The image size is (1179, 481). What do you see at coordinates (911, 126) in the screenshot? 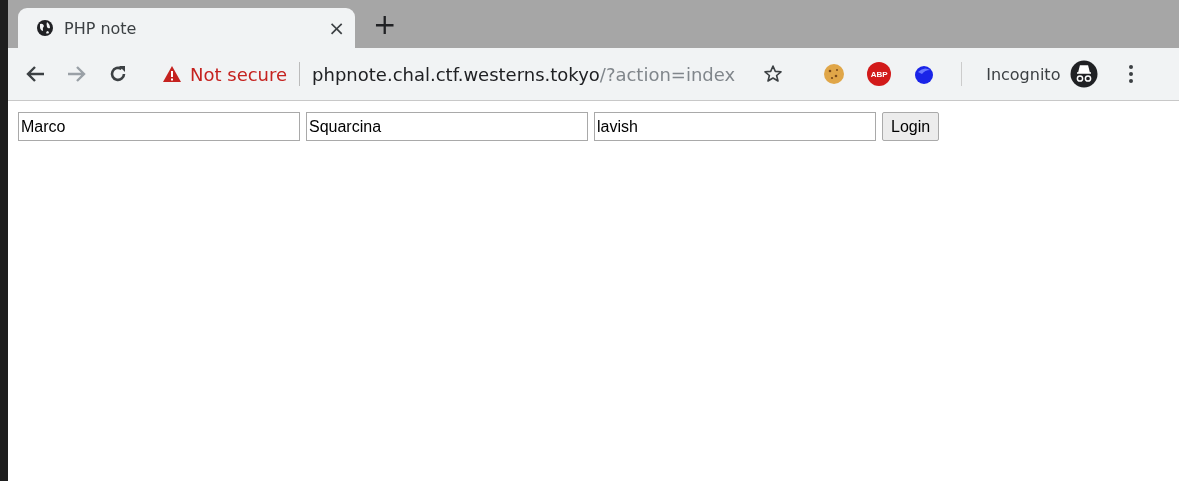
I see `login-button: Login` at bounding box center [911, 126].